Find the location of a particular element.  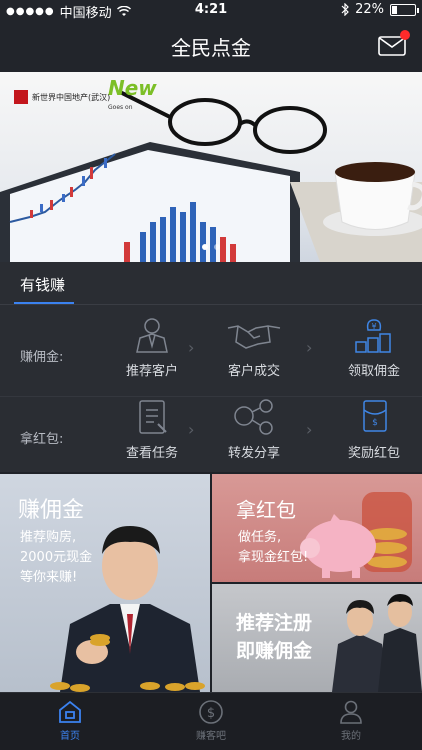

user-icon is located at coordinates (351, 712).